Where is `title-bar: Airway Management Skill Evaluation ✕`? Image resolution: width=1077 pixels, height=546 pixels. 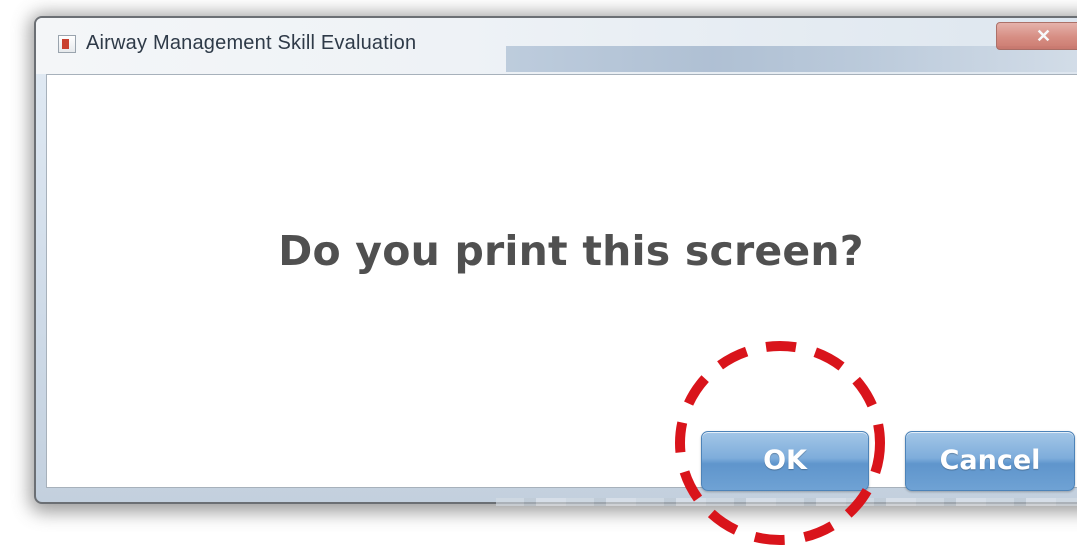 title-bar: Airway Management Skill Evaluation ✕ is located at coordinates (556, 46).